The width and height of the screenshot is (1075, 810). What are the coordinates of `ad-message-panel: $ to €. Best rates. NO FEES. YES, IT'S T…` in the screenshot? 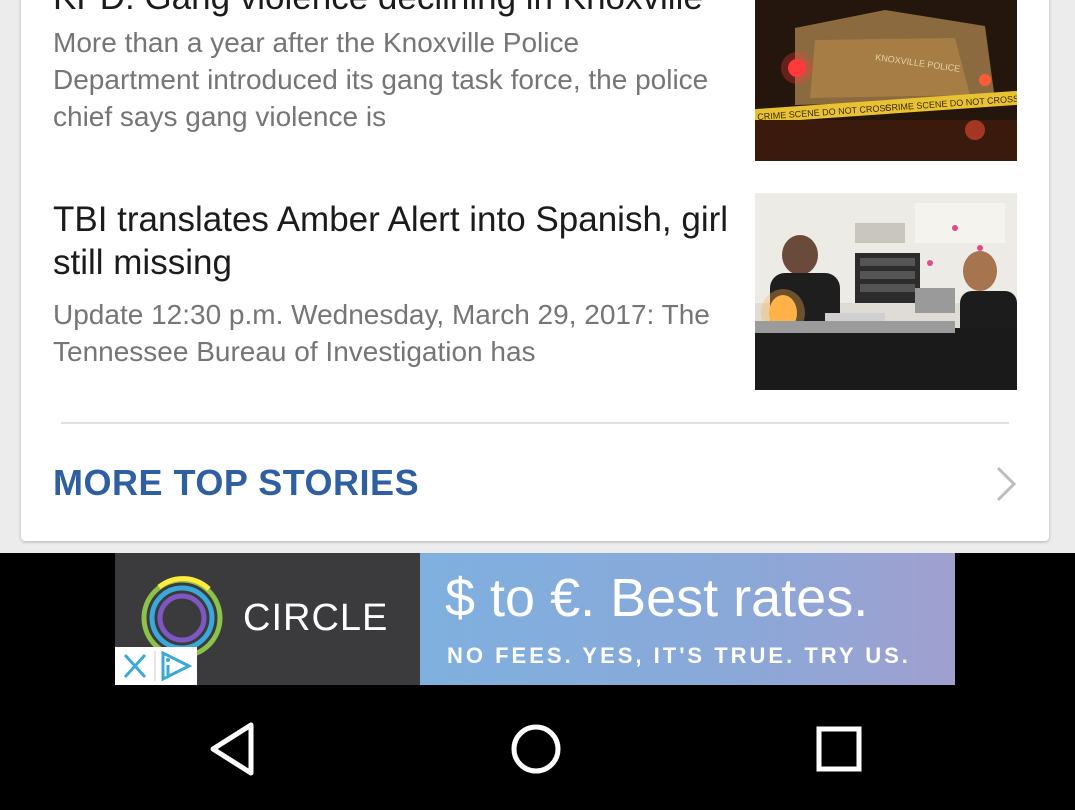 It's located at (687, 619).